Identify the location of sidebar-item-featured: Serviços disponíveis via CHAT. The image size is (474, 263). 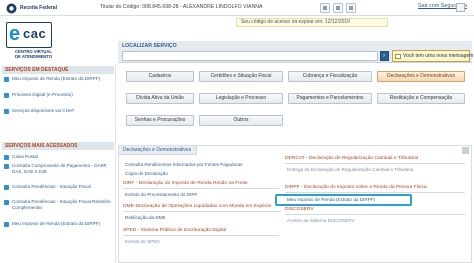
(59, 111).